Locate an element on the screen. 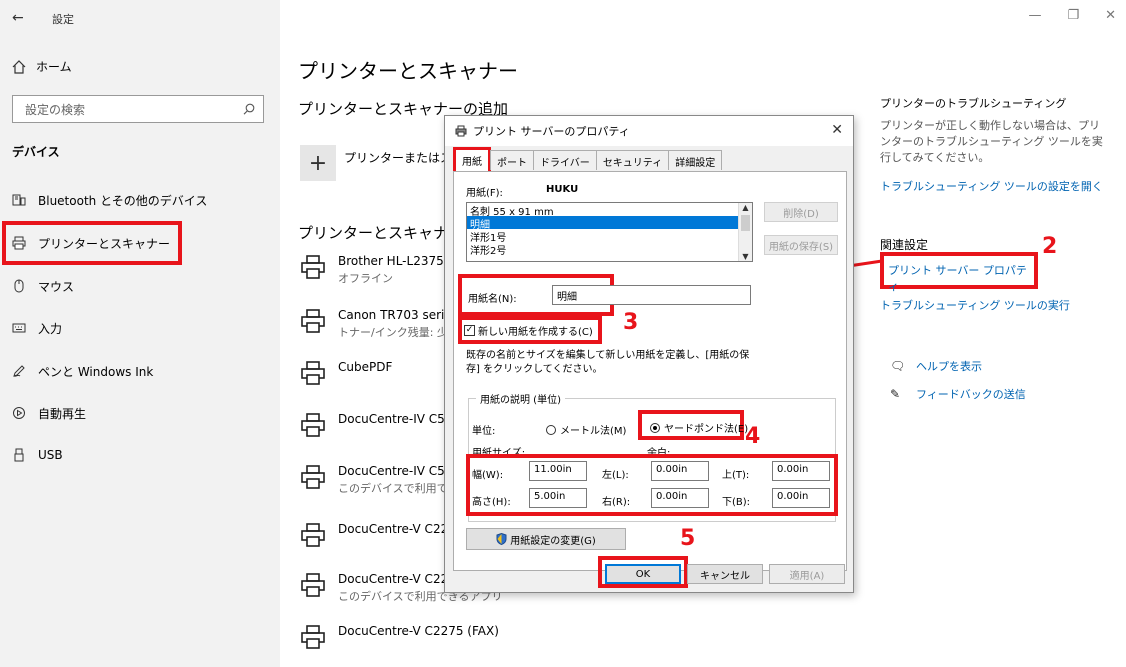  help-link-row: 🗨 ヘルプを表示 is located at coordinates (936, 366).